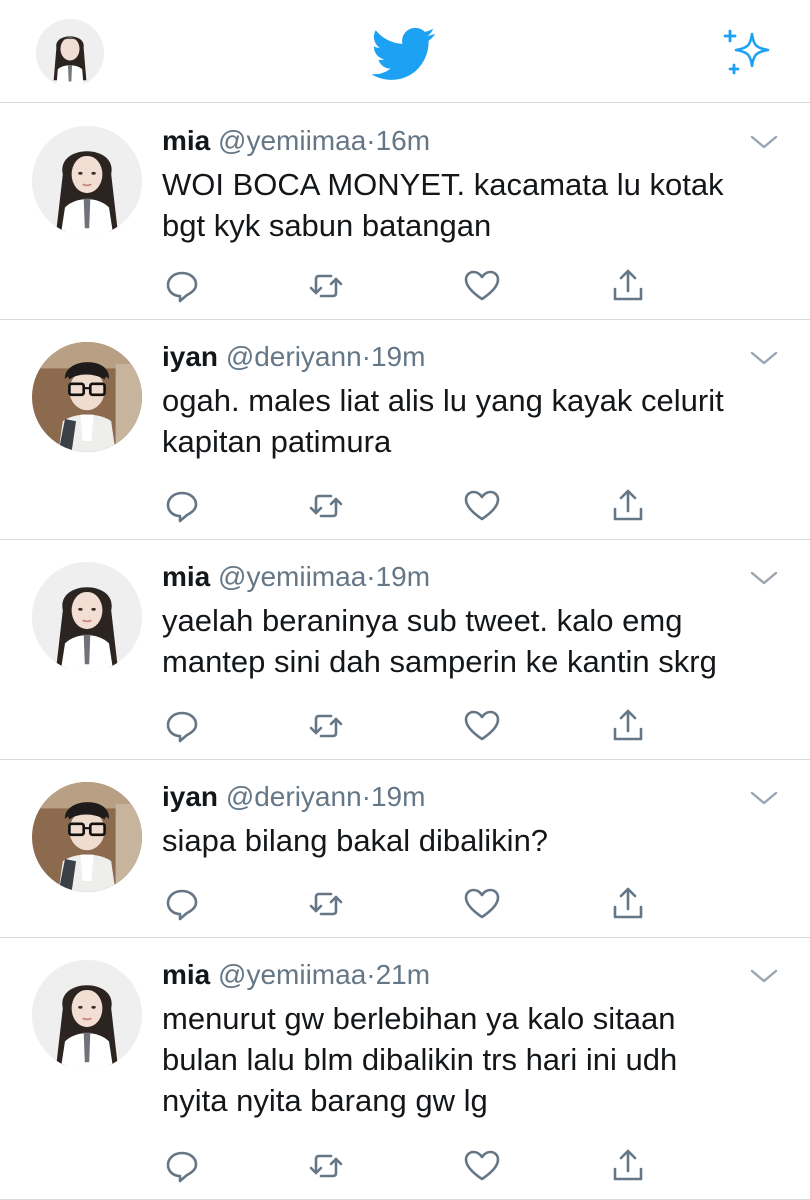 The width and height of the screenshot is (810, 1200). I want to click on tweet-text-line: siapa bilang bakal dibalikin?, so click(355, 840).